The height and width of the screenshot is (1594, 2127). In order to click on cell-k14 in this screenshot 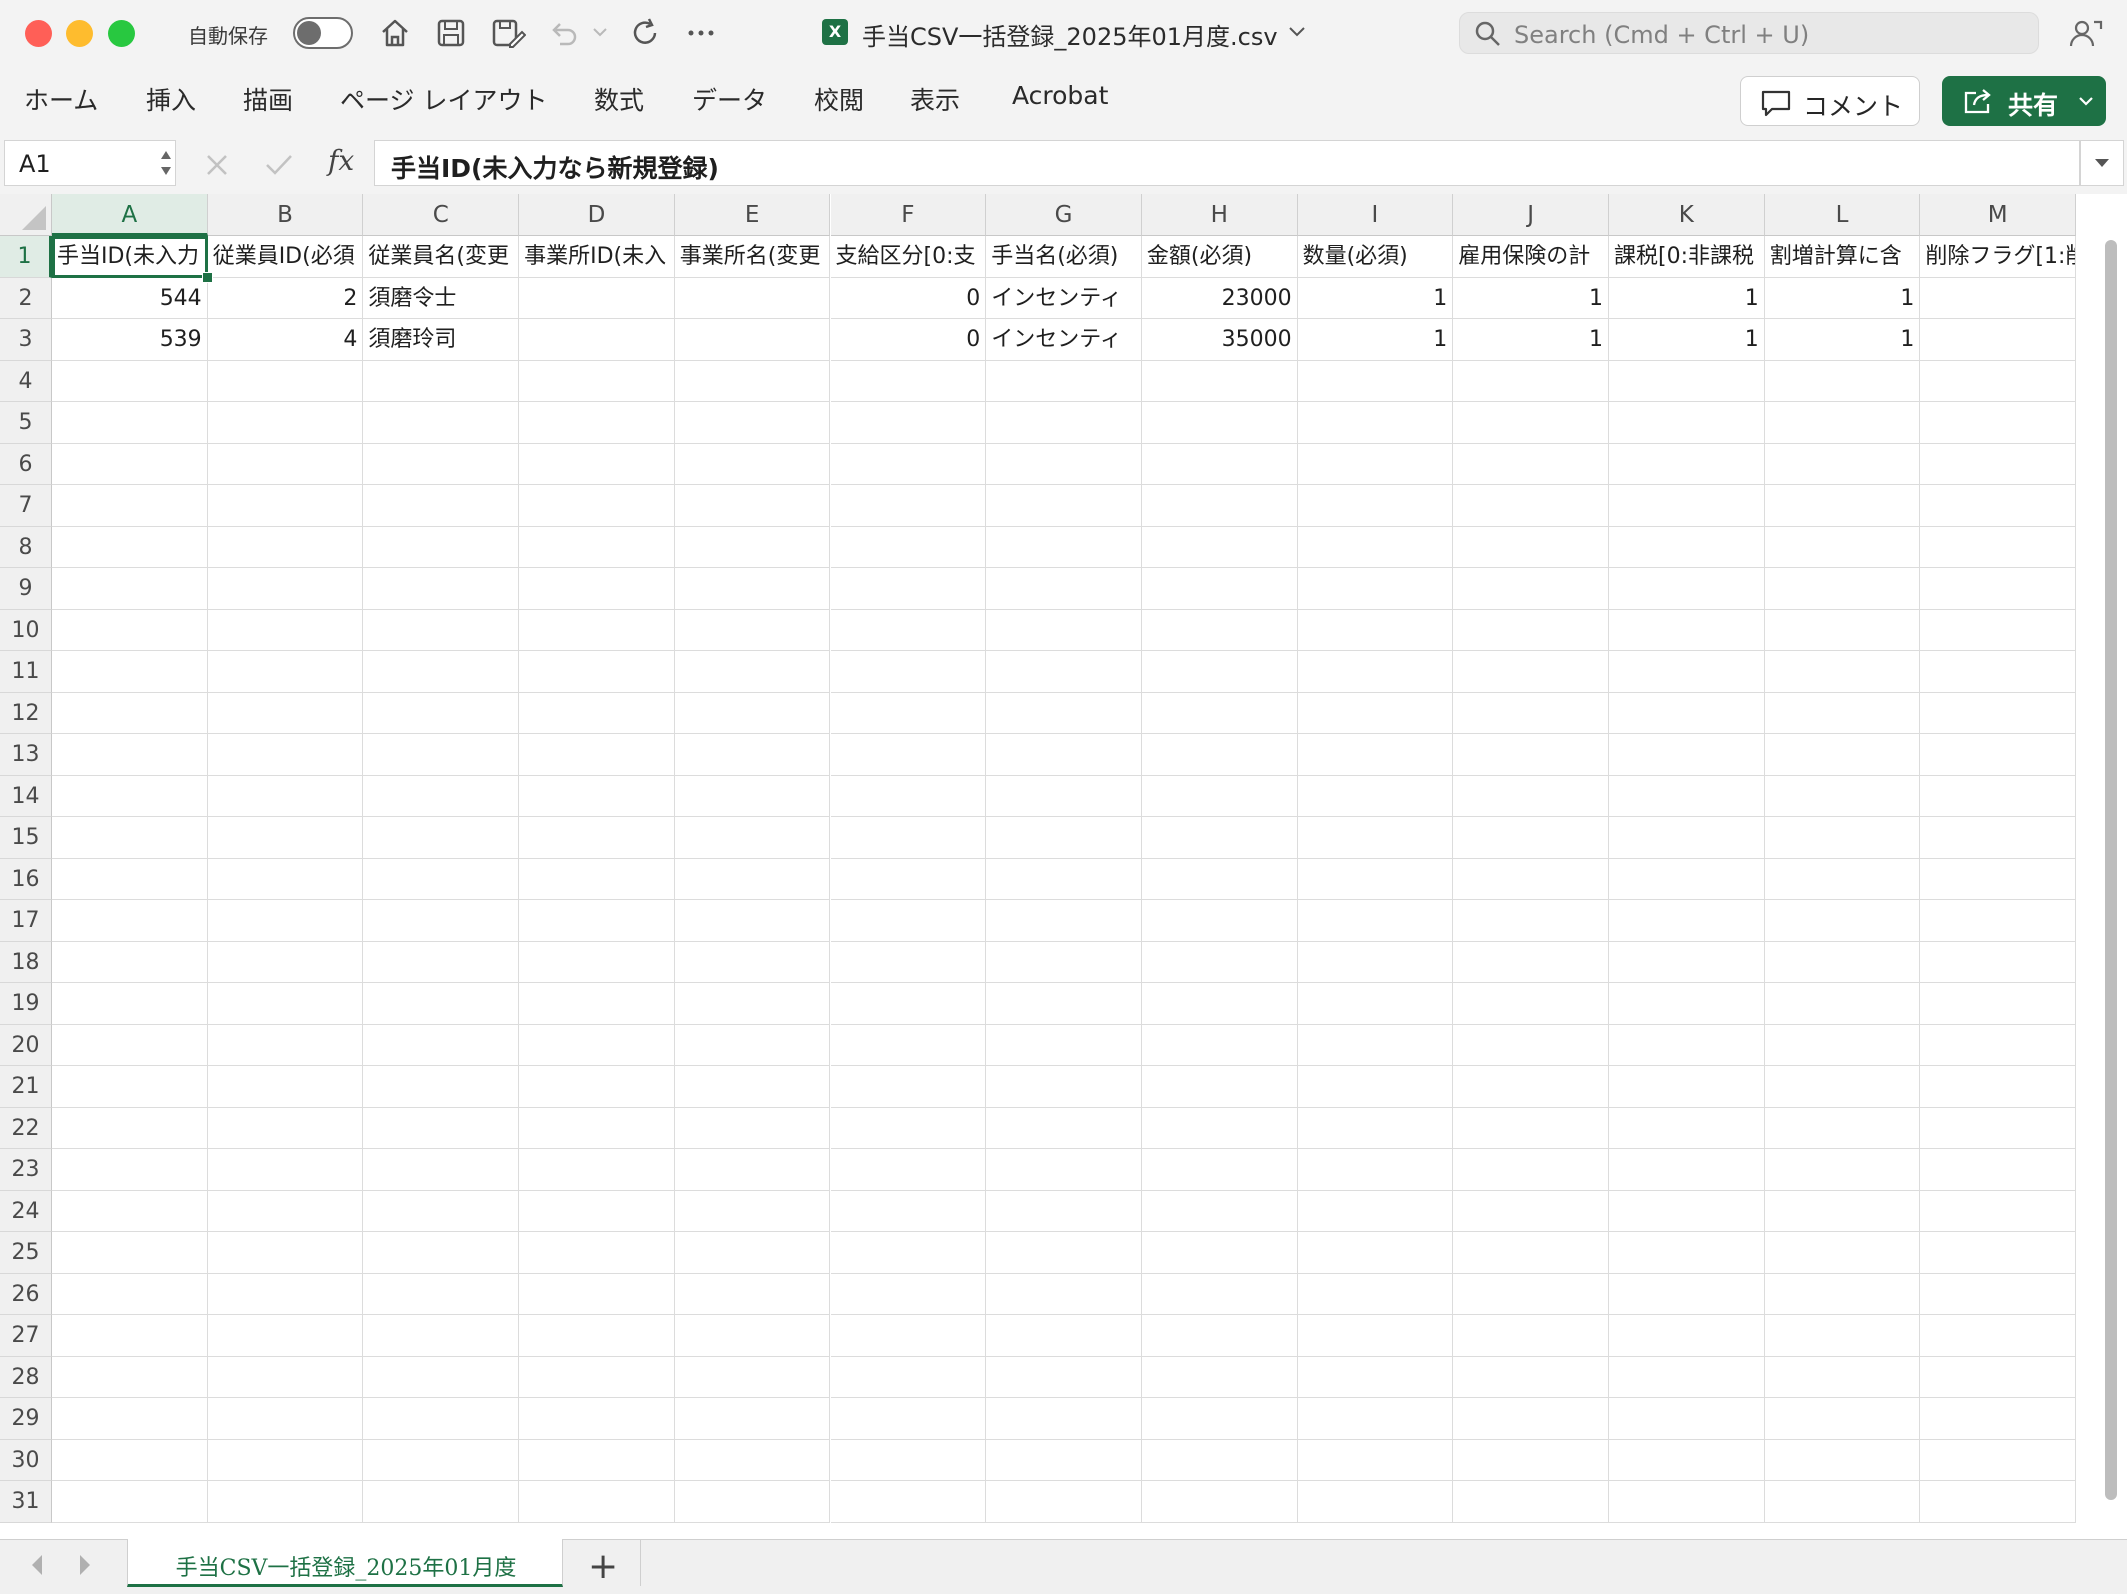, I will do `click(1687, 796)`.